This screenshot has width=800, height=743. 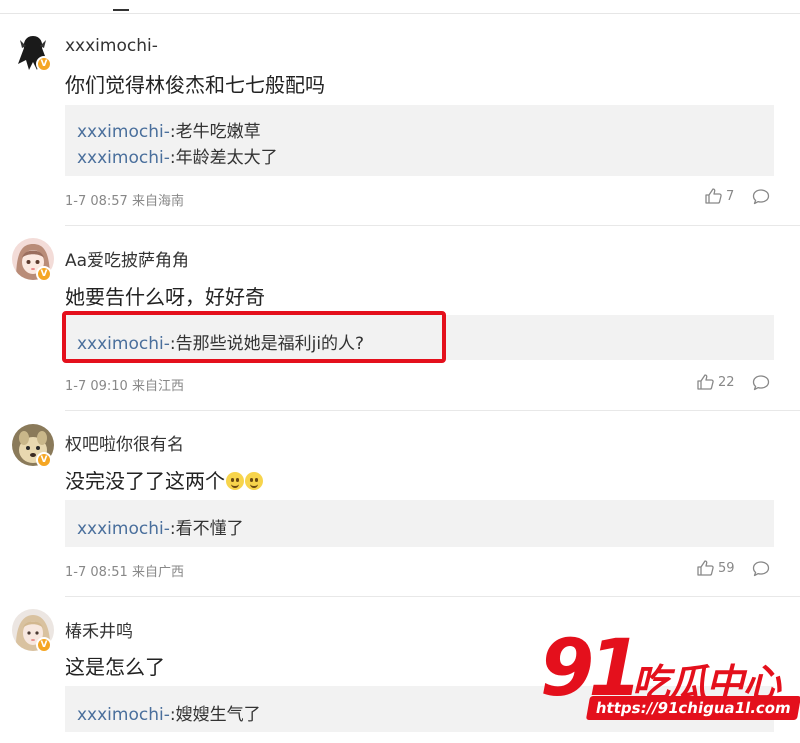 I want to click on comment-username: 椿禾井鸣, so click(x=99, y=629).